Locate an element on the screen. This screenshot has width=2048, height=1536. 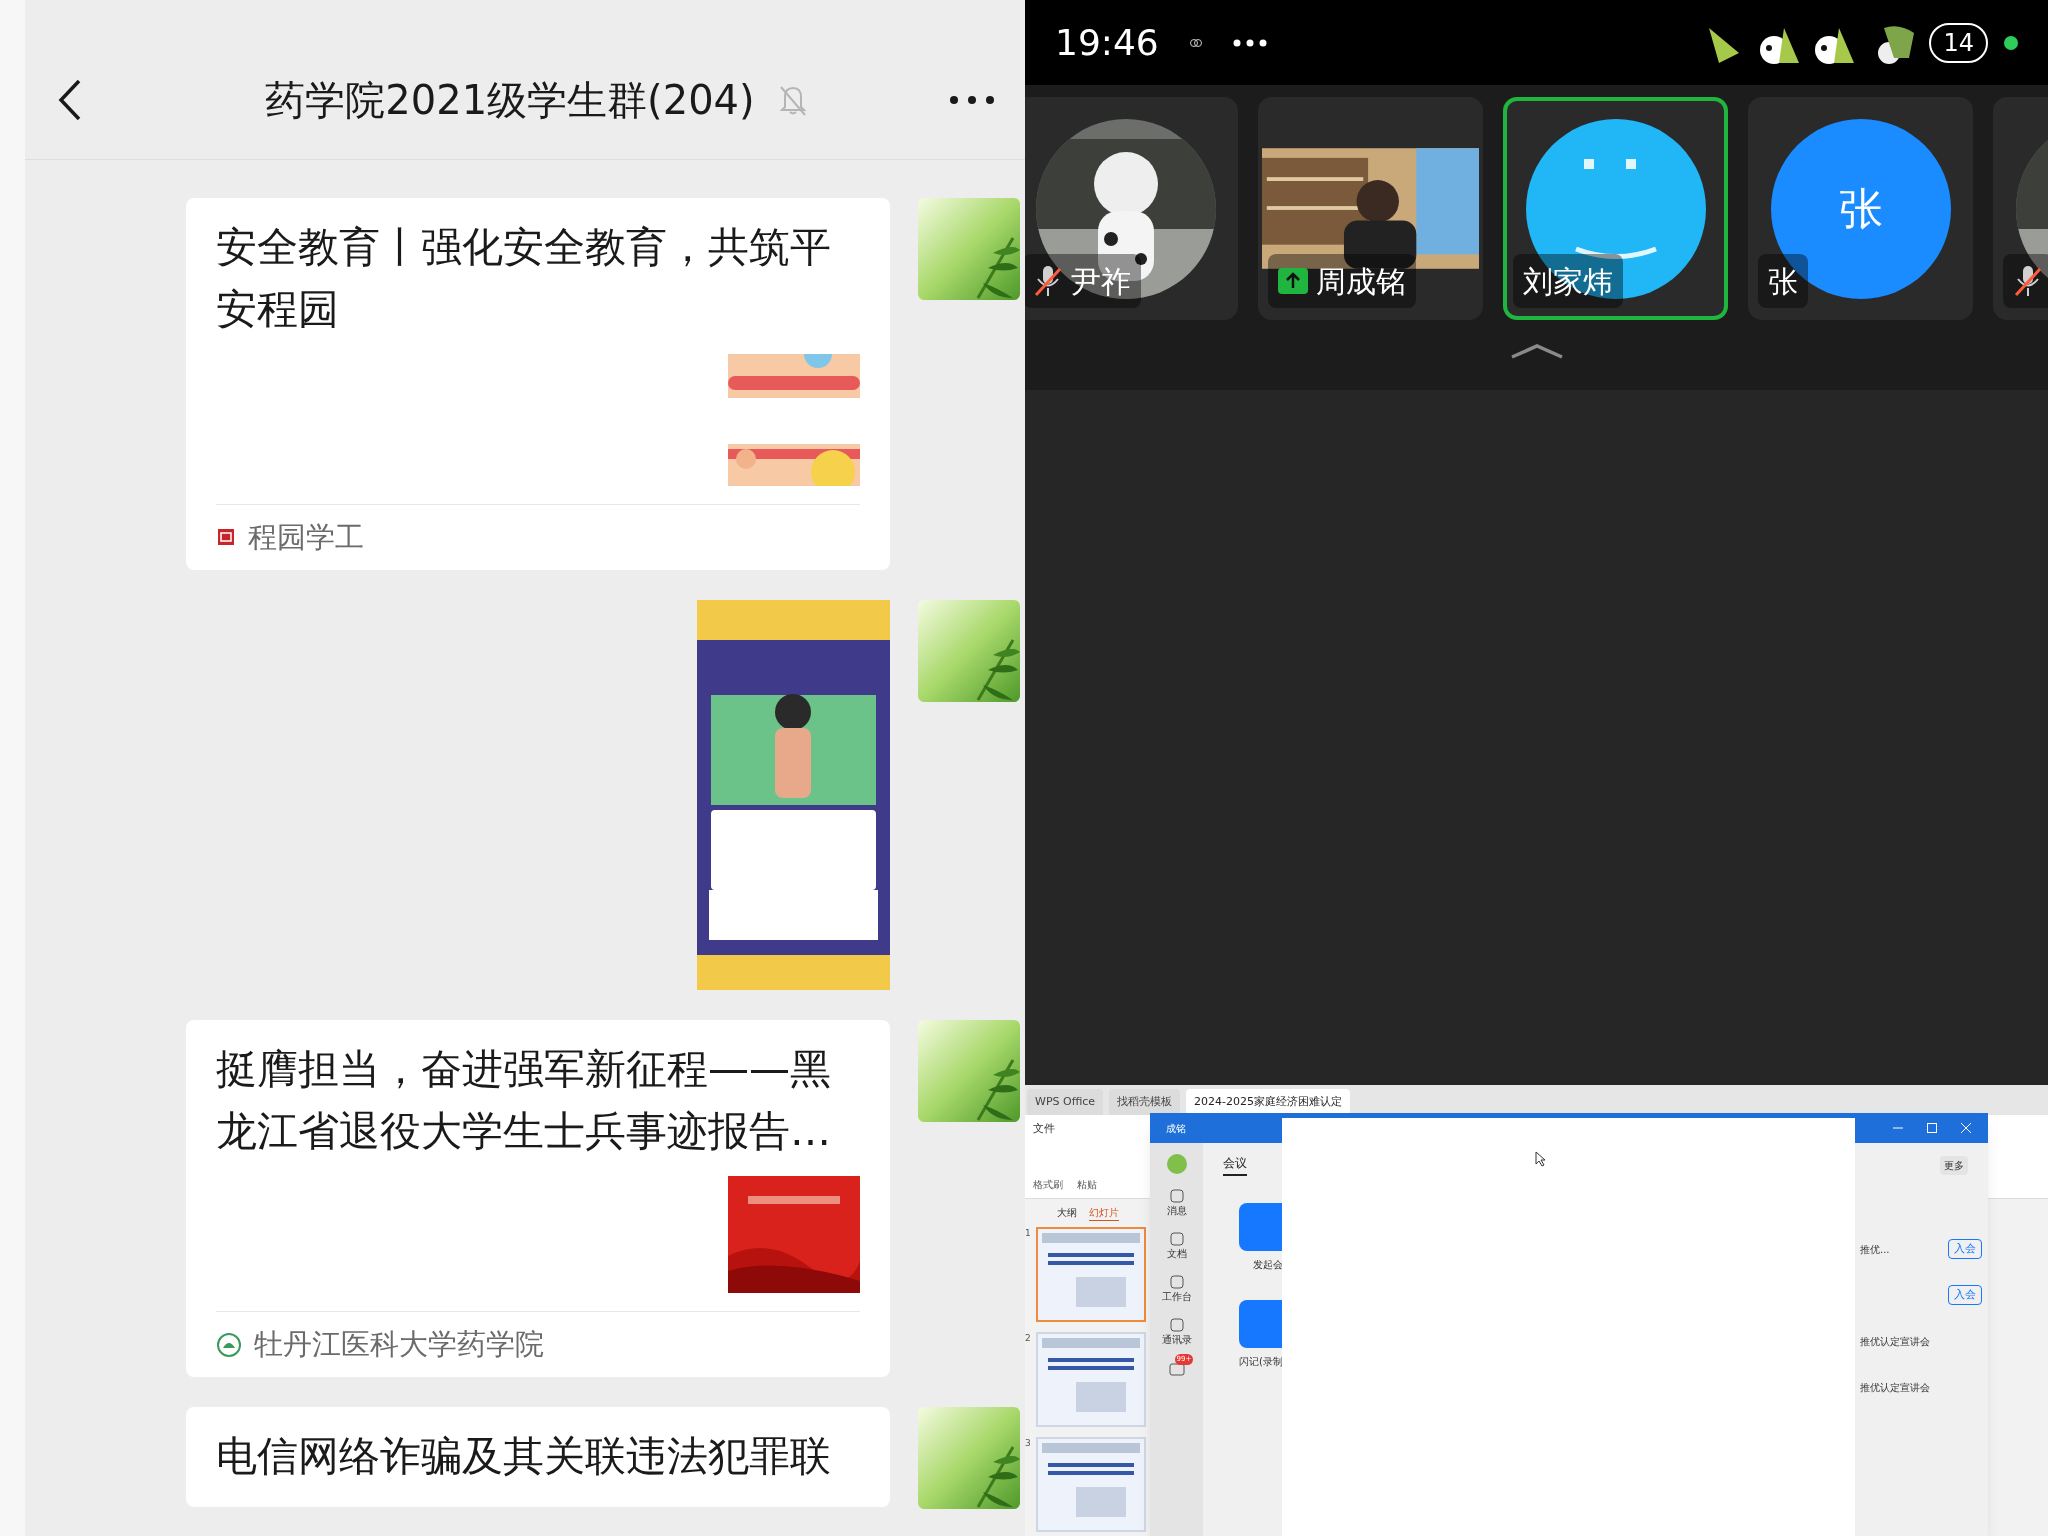
slide-number: 2 is located at coordinates (1028, 1338).